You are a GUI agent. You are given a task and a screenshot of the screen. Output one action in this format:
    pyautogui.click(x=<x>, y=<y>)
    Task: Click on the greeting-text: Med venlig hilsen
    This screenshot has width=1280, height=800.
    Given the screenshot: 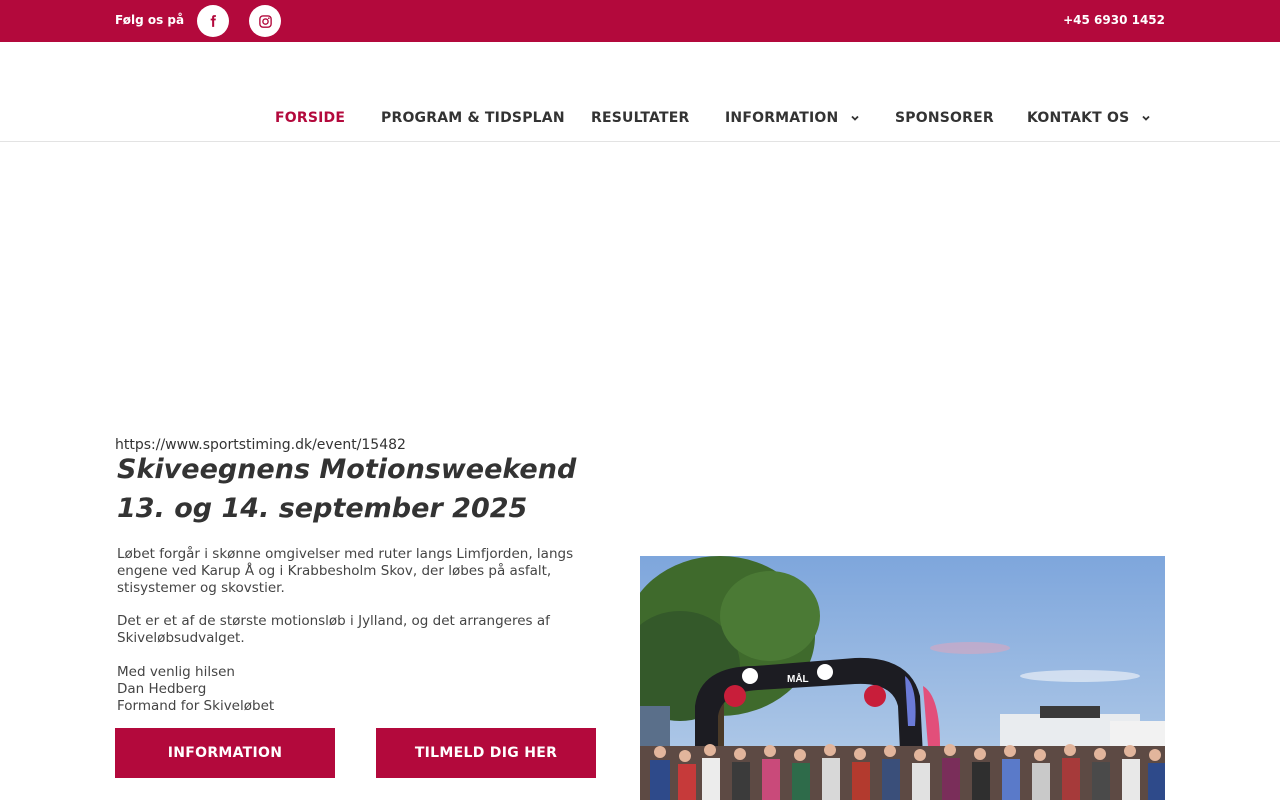 What is the action you would take?
    pyautogui.click(x=176, y=672)
    